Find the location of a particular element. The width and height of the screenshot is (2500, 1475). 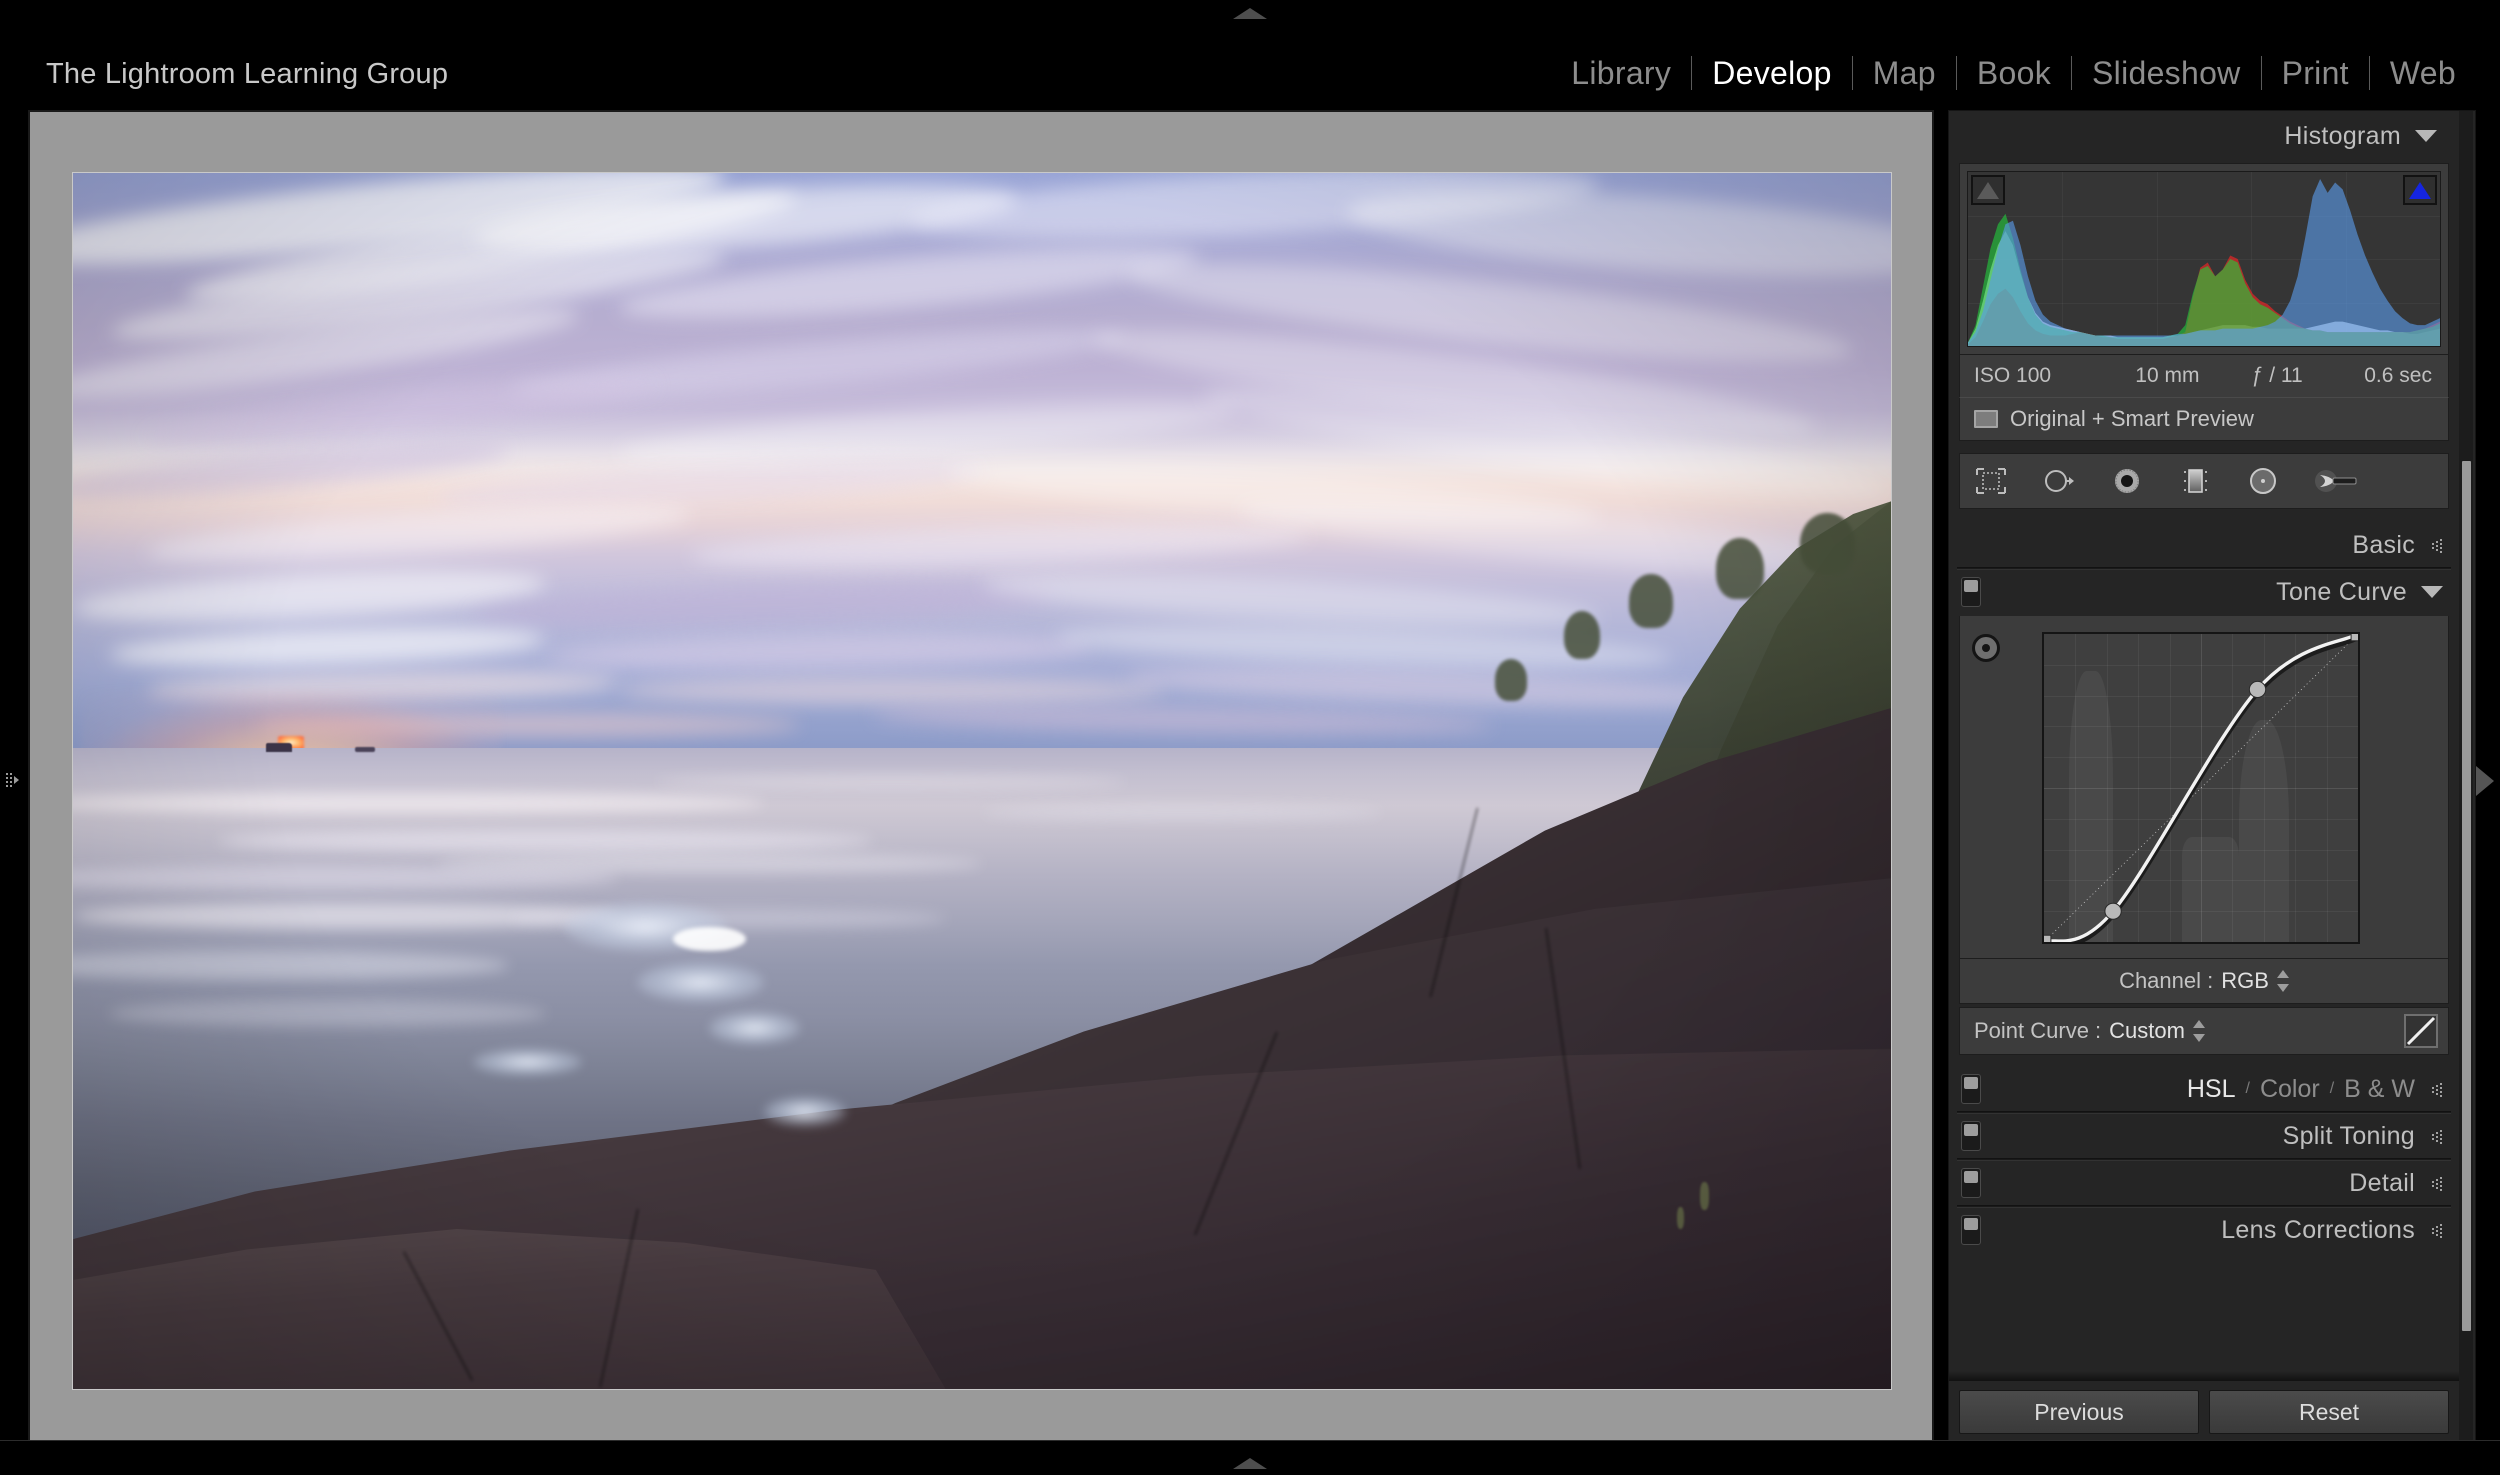

graduated-filter-tool is located at coordinates (2195, 481).